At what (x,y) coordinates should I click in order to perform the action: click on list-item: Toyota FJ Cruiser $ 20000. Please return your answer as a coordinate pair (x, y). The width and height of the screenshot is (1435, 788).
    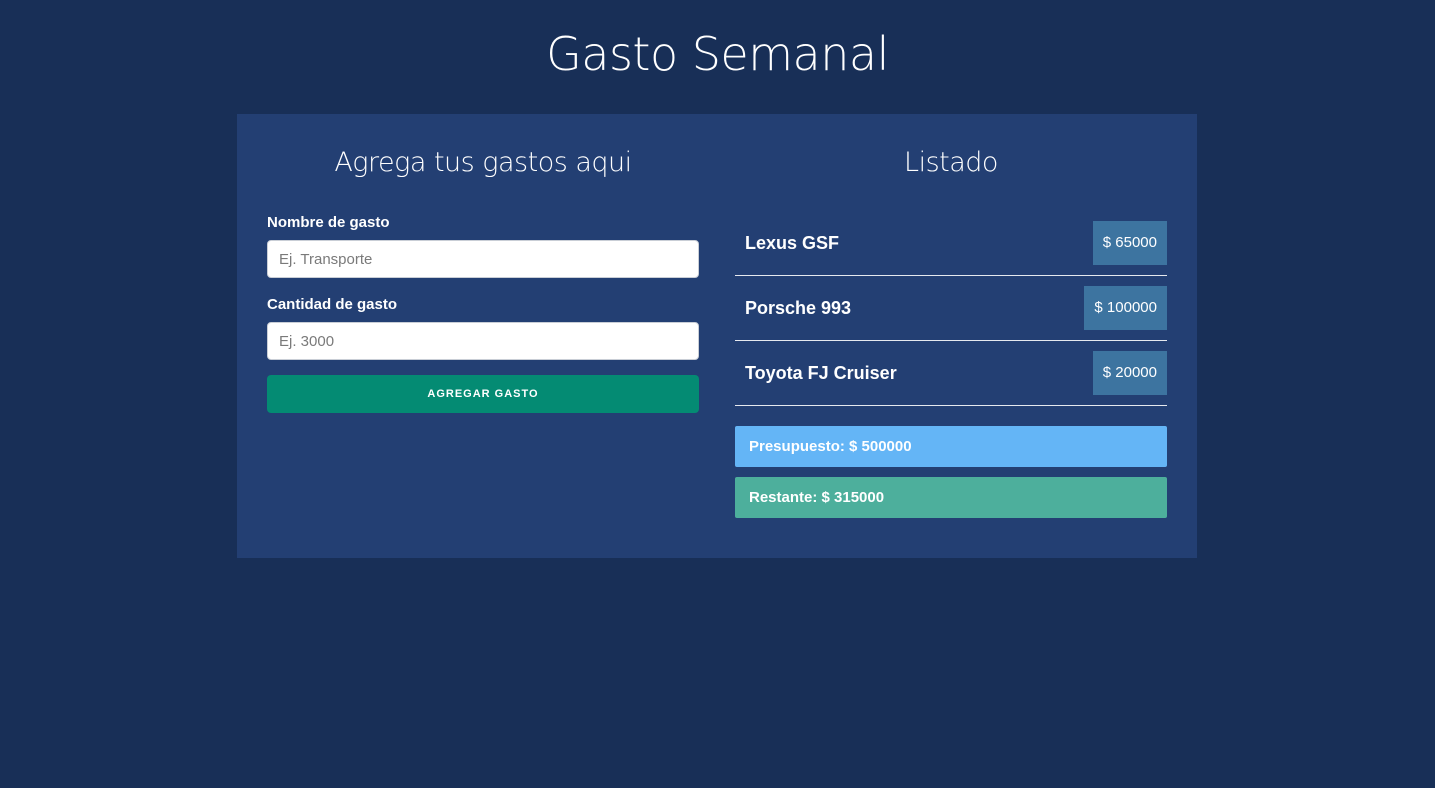
    Looking at the image, I should click on (951, 373).